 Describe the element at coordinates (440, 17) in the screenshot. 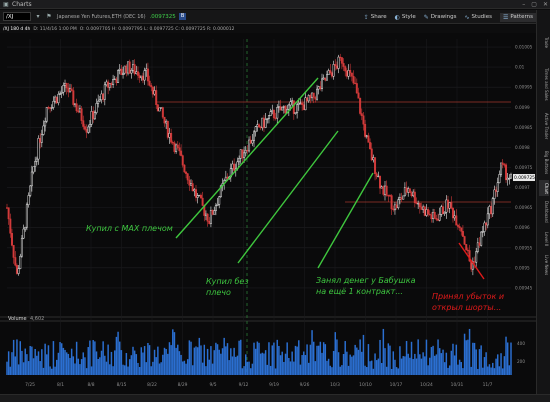

I see `drawings-button: ✎ Drawings` at that location.